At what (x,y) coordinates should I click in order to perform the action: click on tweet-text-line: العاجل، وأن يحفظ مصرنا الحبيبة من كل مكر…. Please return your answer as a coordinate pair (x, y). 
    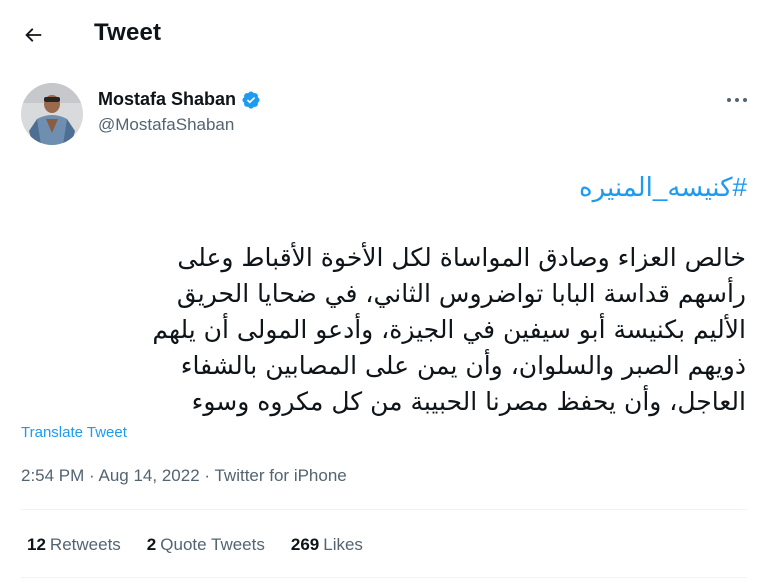
    Looking at the image, I should click on (468, 401).